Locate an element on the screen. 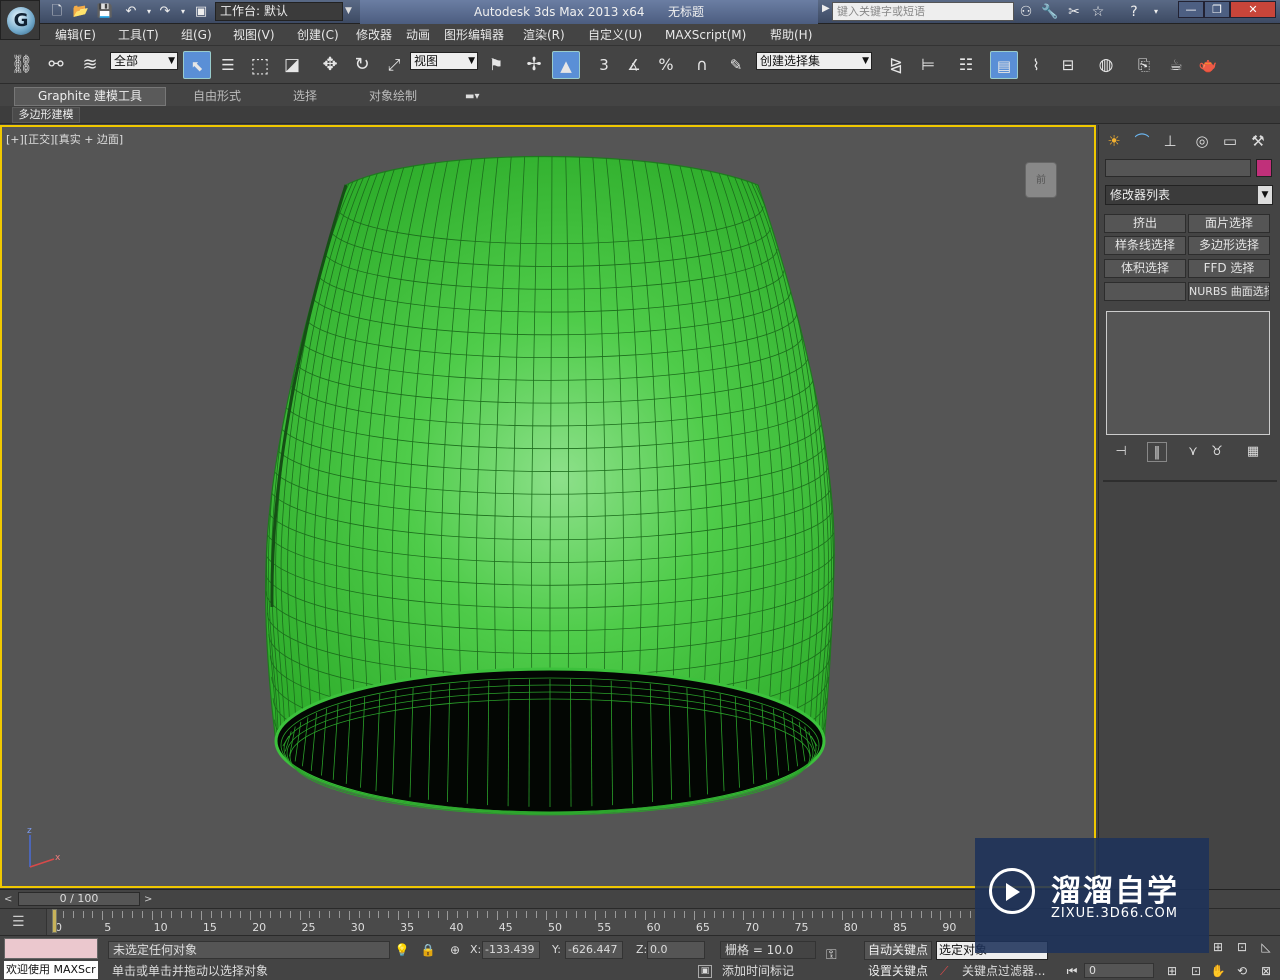 This screenshot has width=1280, height=980. render-production-icon: 🫖 is located at coordinates (1208, 65).